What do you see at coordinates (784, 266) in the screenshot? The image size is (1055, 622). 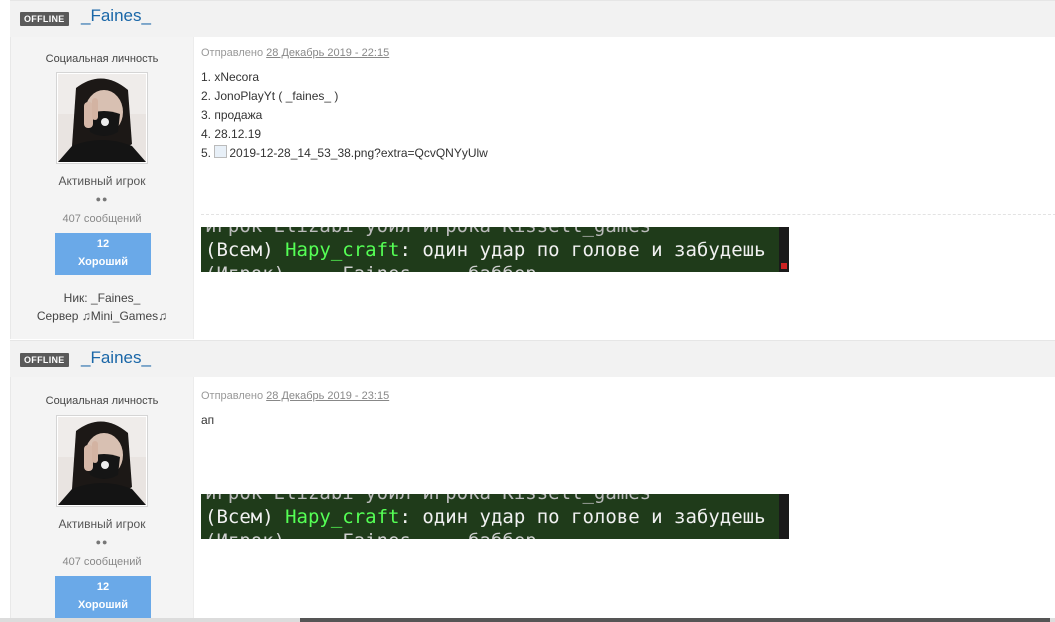 I see `signature-red-marker` at bounding box center [784, 266].